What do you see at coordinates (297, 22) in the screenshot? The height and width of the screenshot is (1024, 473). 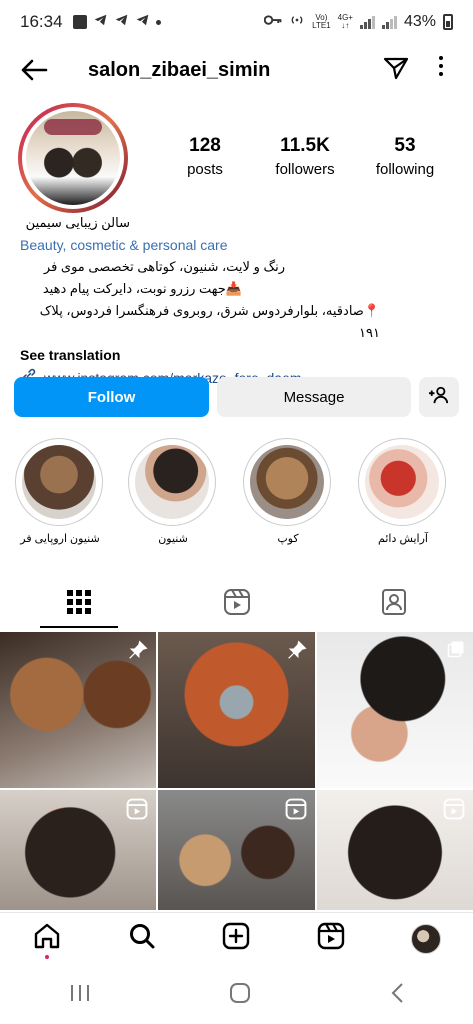 I see `hotspot-icon` at bounding box center [297, 22].